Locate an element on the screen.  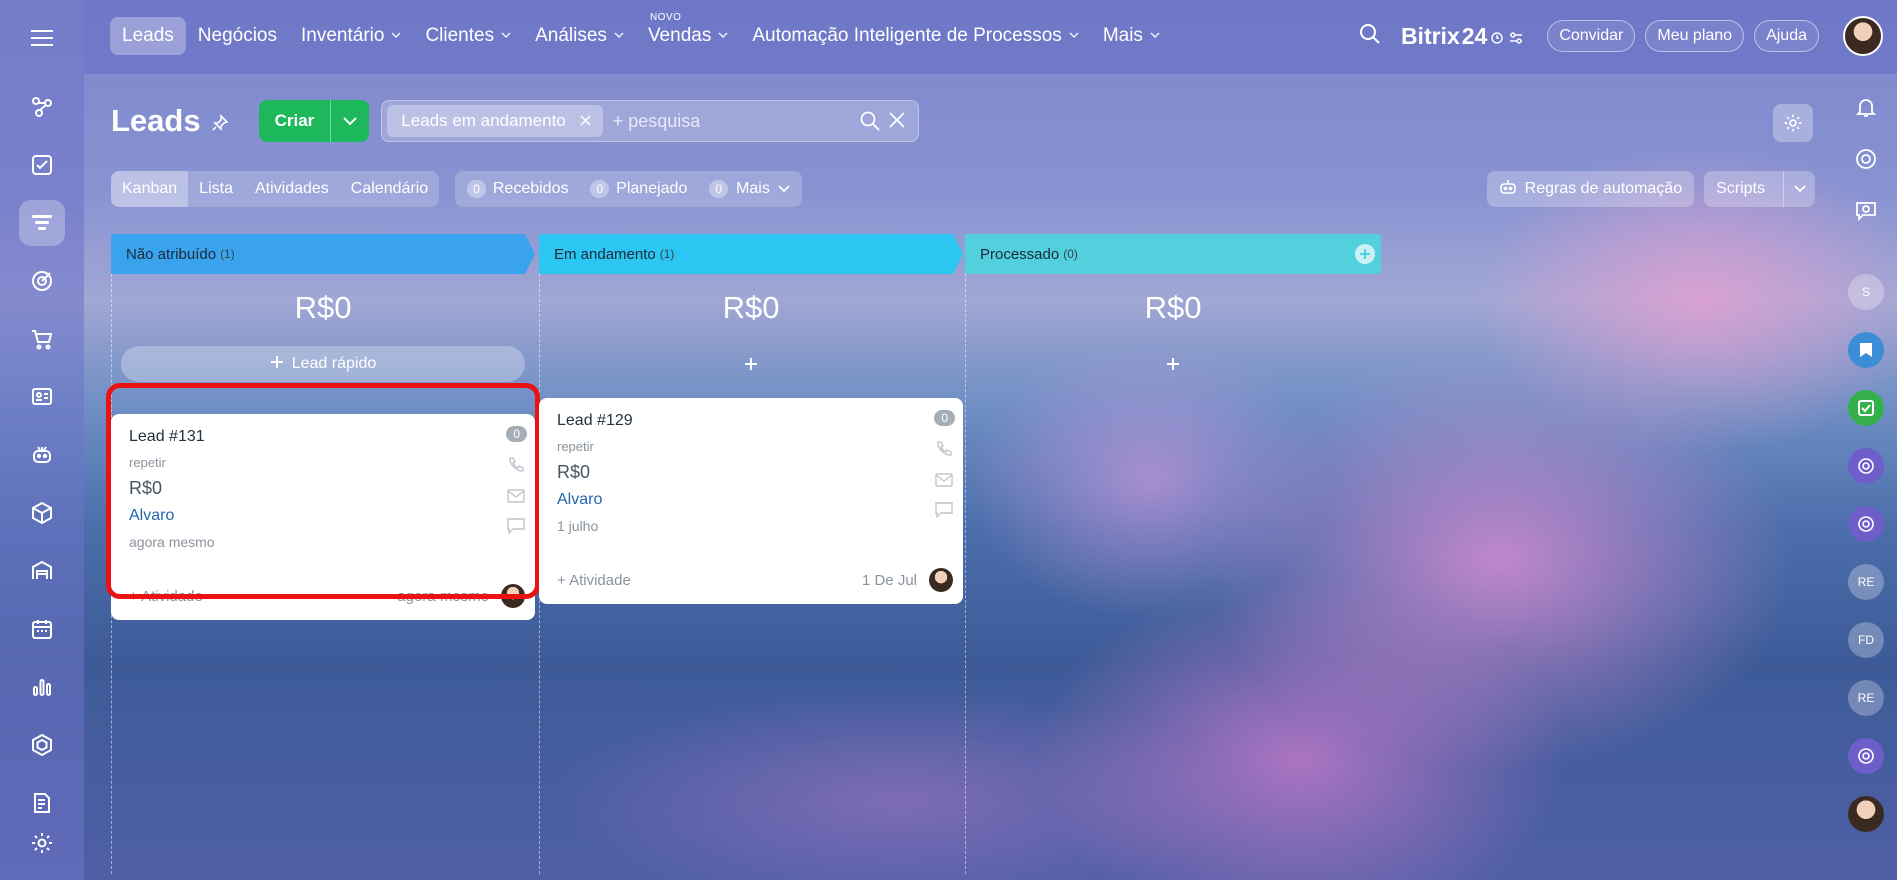
scripts-chevron-down-icon is located at coordinates (1799, 189).